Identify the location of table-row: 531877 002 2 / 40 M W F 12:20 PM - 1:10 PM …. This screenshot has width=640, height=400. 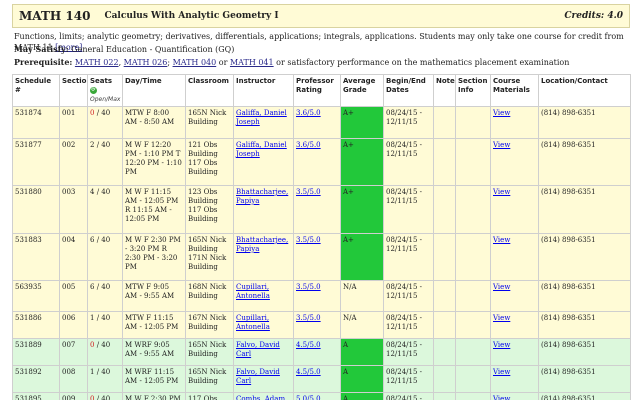
(321, 162).